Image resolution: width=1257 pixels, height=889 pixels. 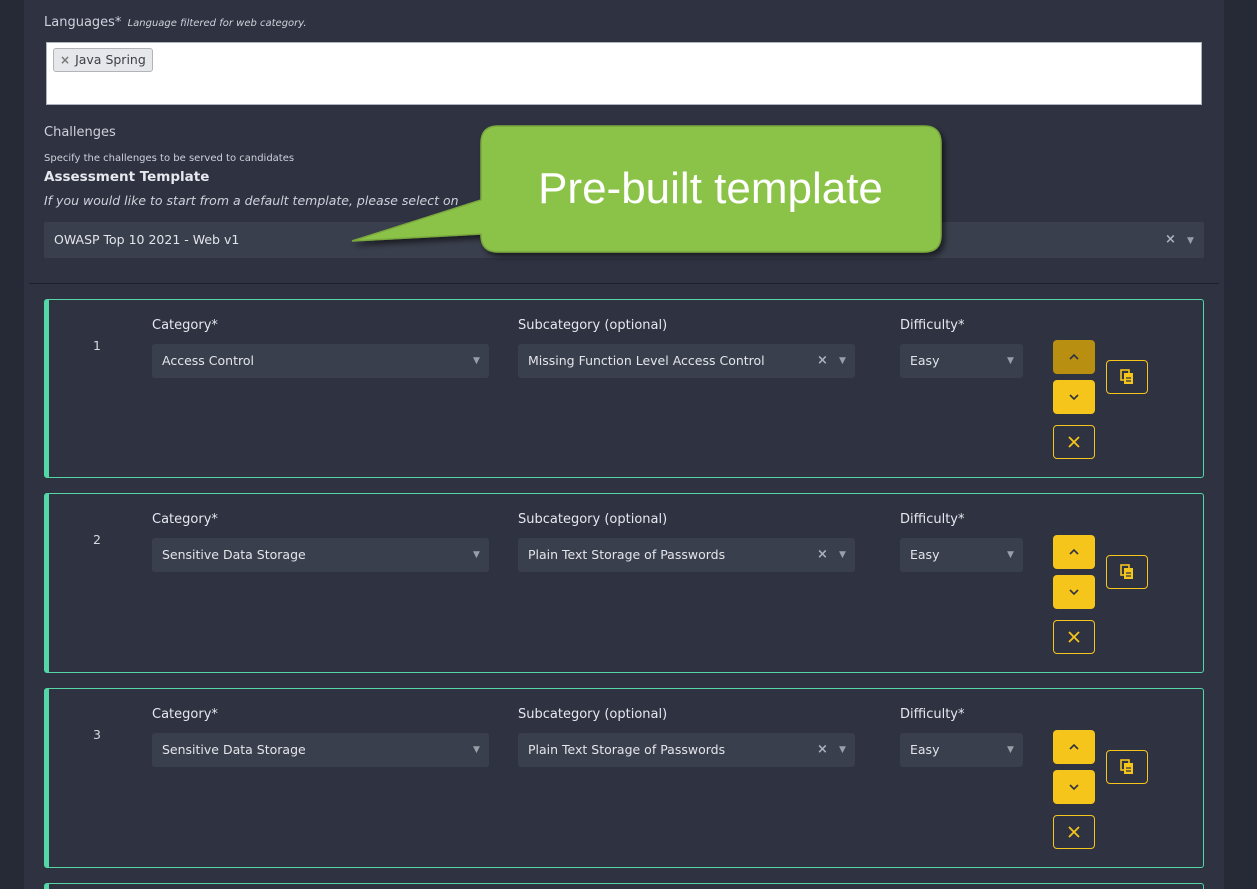 What do you see at coordinates (217, 23) in the screenshot?
I see `languages-note: Language filtered for web category.` at bounding box center [217, 23].